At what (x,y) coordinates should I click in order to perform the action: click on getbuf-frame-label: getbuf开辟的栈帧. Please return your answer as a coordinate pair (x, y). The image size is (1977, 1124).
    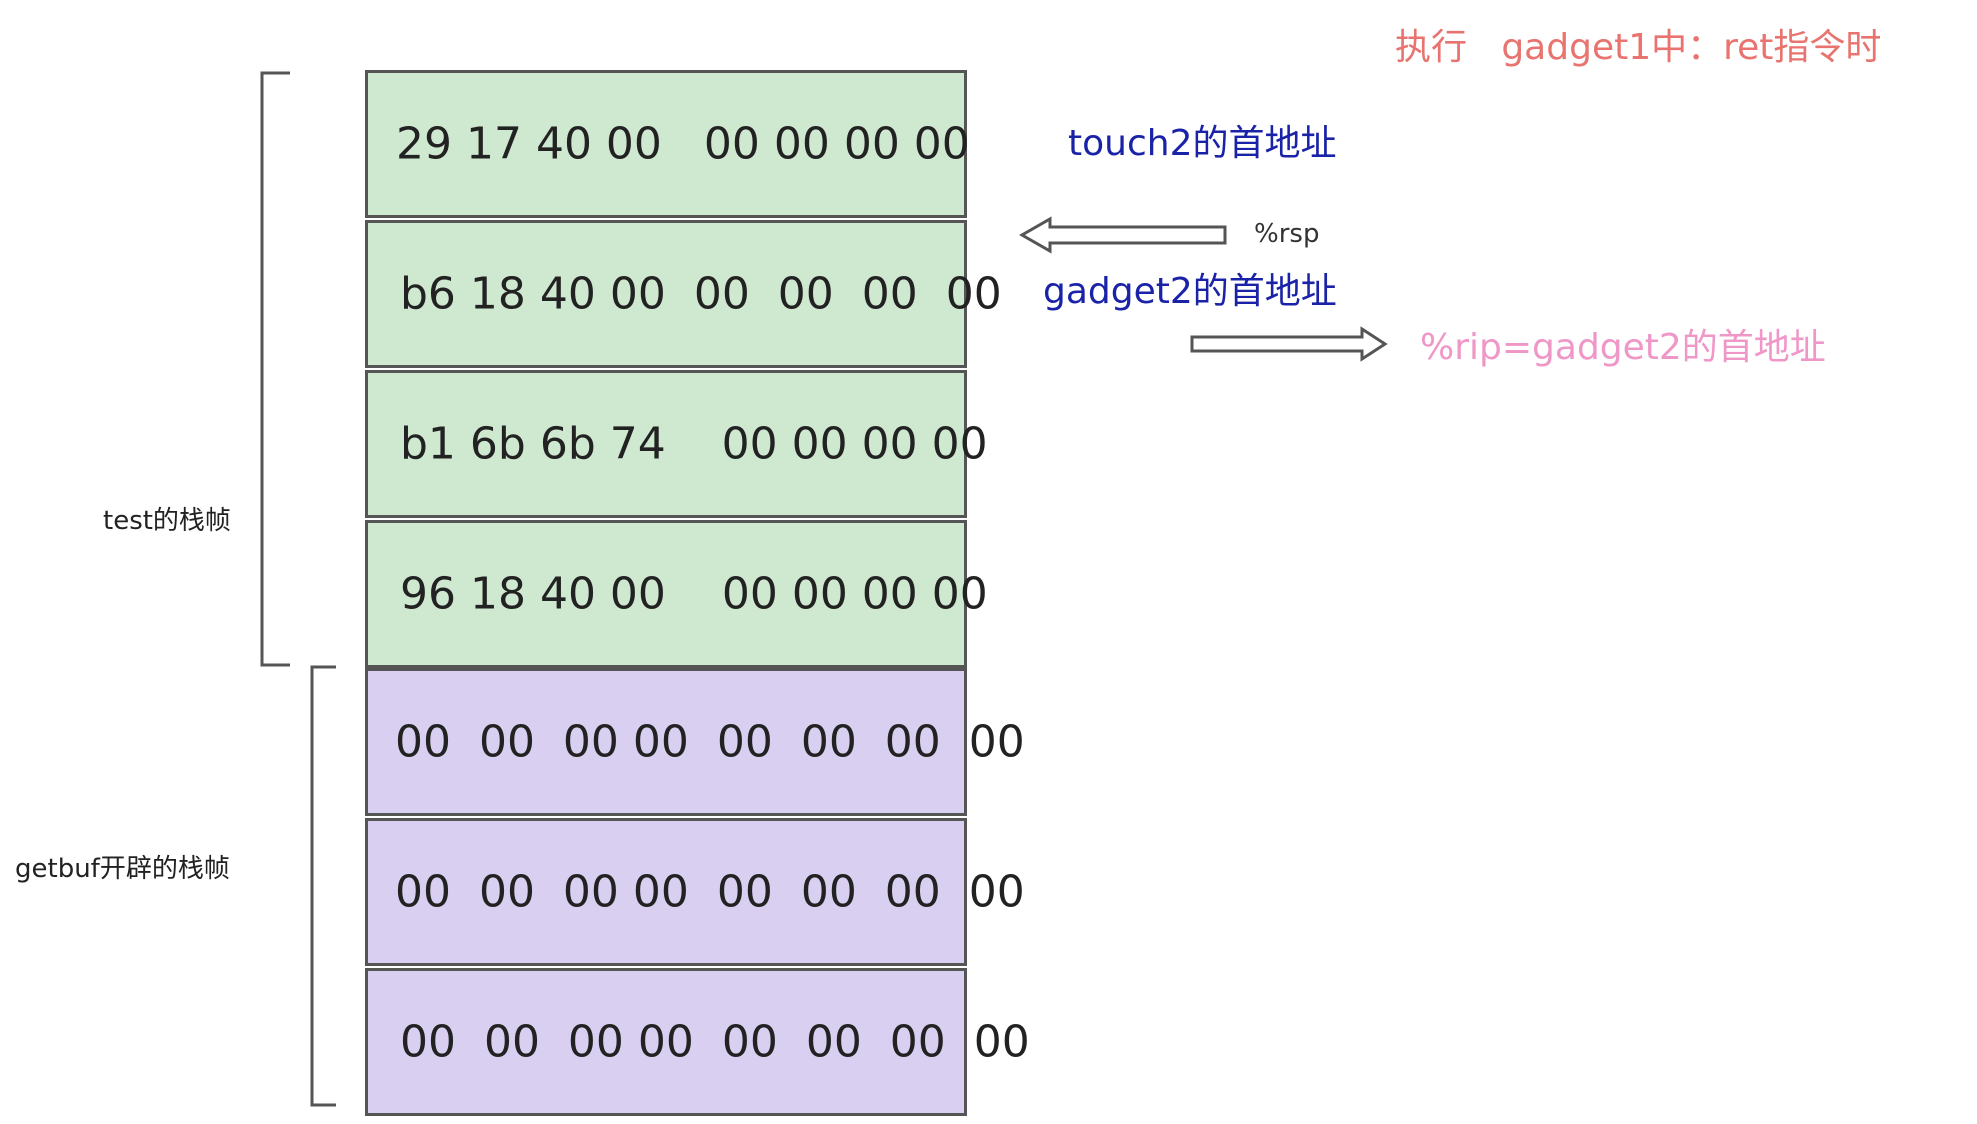
    Looking at the image, I should click on (122, 869).